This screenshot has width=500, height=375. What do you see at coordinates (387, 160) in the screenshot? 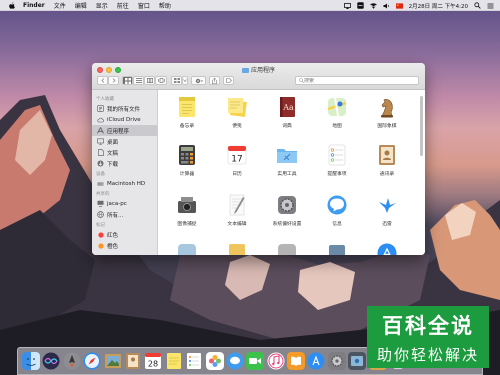
I see `app-contacts: 通讯录` at bounding box center [387, 160].